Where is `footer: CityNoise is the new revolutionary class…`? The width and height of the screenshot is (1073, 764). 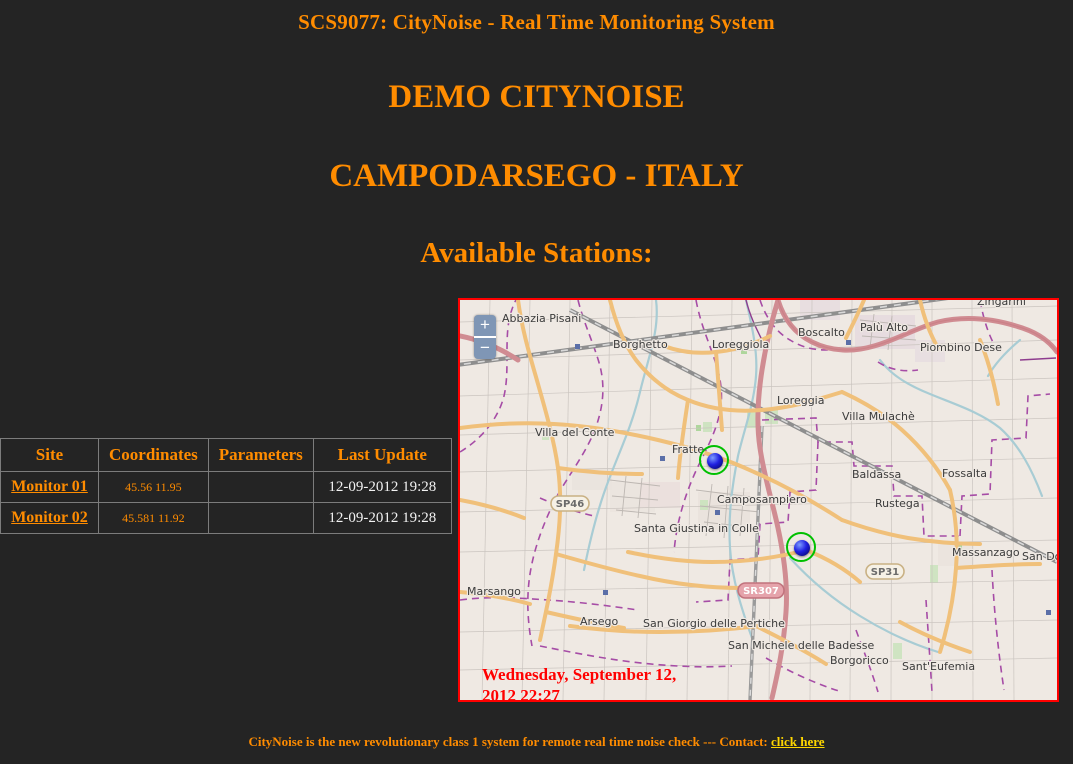 footer: CityNoise is the new revolutionary class… is located at coordinates (536, 742).